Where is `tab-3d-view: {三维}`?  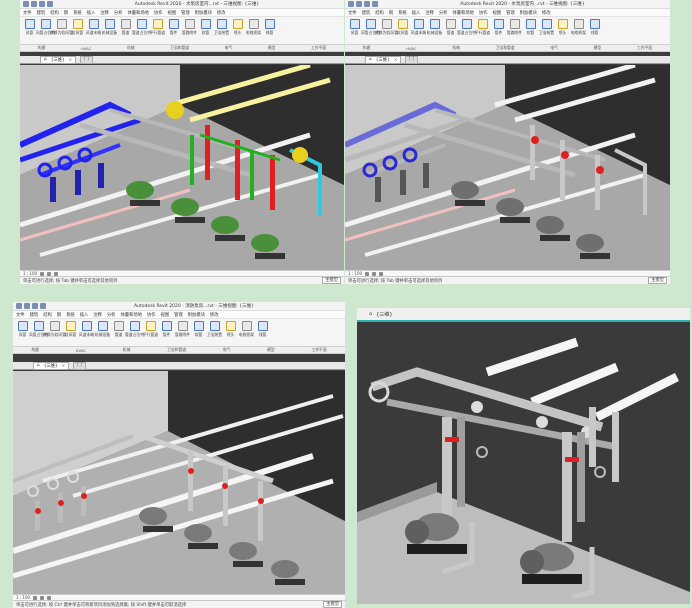
tab-3d-view: {三维} is located at coordinates (384, 314).